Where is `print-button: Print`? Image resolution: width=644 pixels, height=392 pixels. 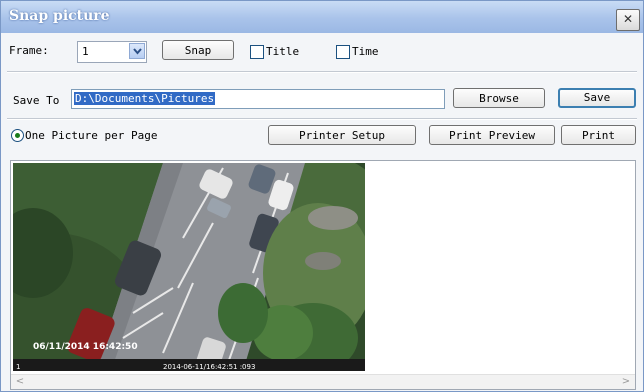
print-button: Print is located at coordinates (598, 135).